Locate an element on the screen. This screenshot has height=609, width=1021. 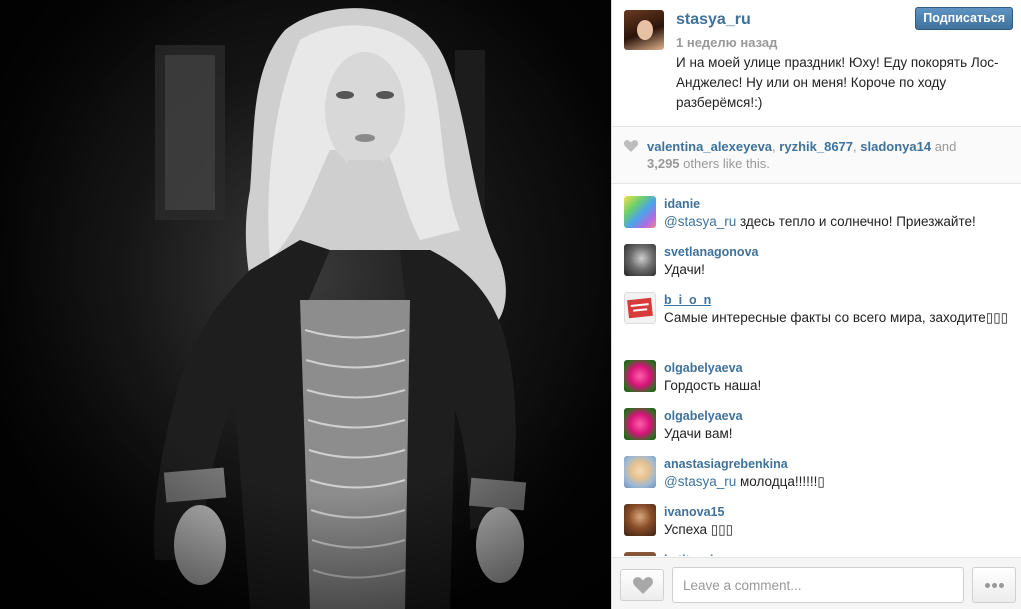
comment-body: Удачи! is located at coordinates (684, 269).